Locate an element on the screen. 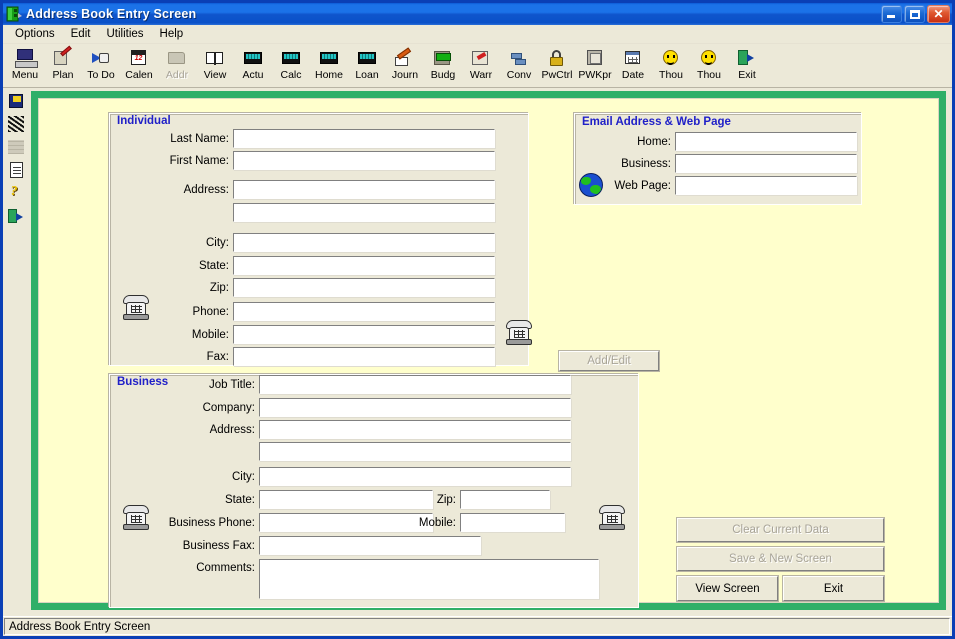  business-address-label: Address: is located at coordinates (232, 429).